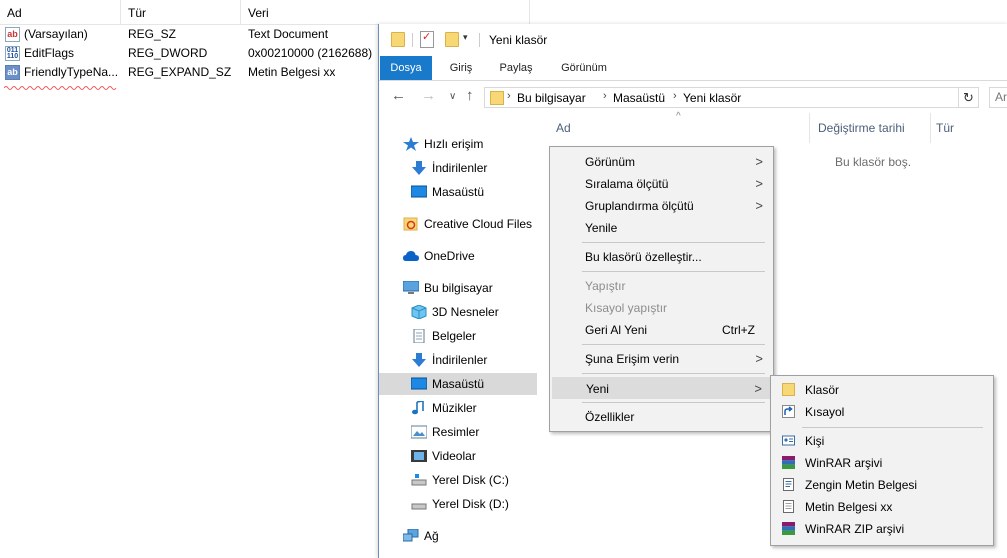 The image size is (1007, 558). Describe the element at coordinates (458, 456) in the screenshot. I see `nav-item-videos: Videolar` at that location.